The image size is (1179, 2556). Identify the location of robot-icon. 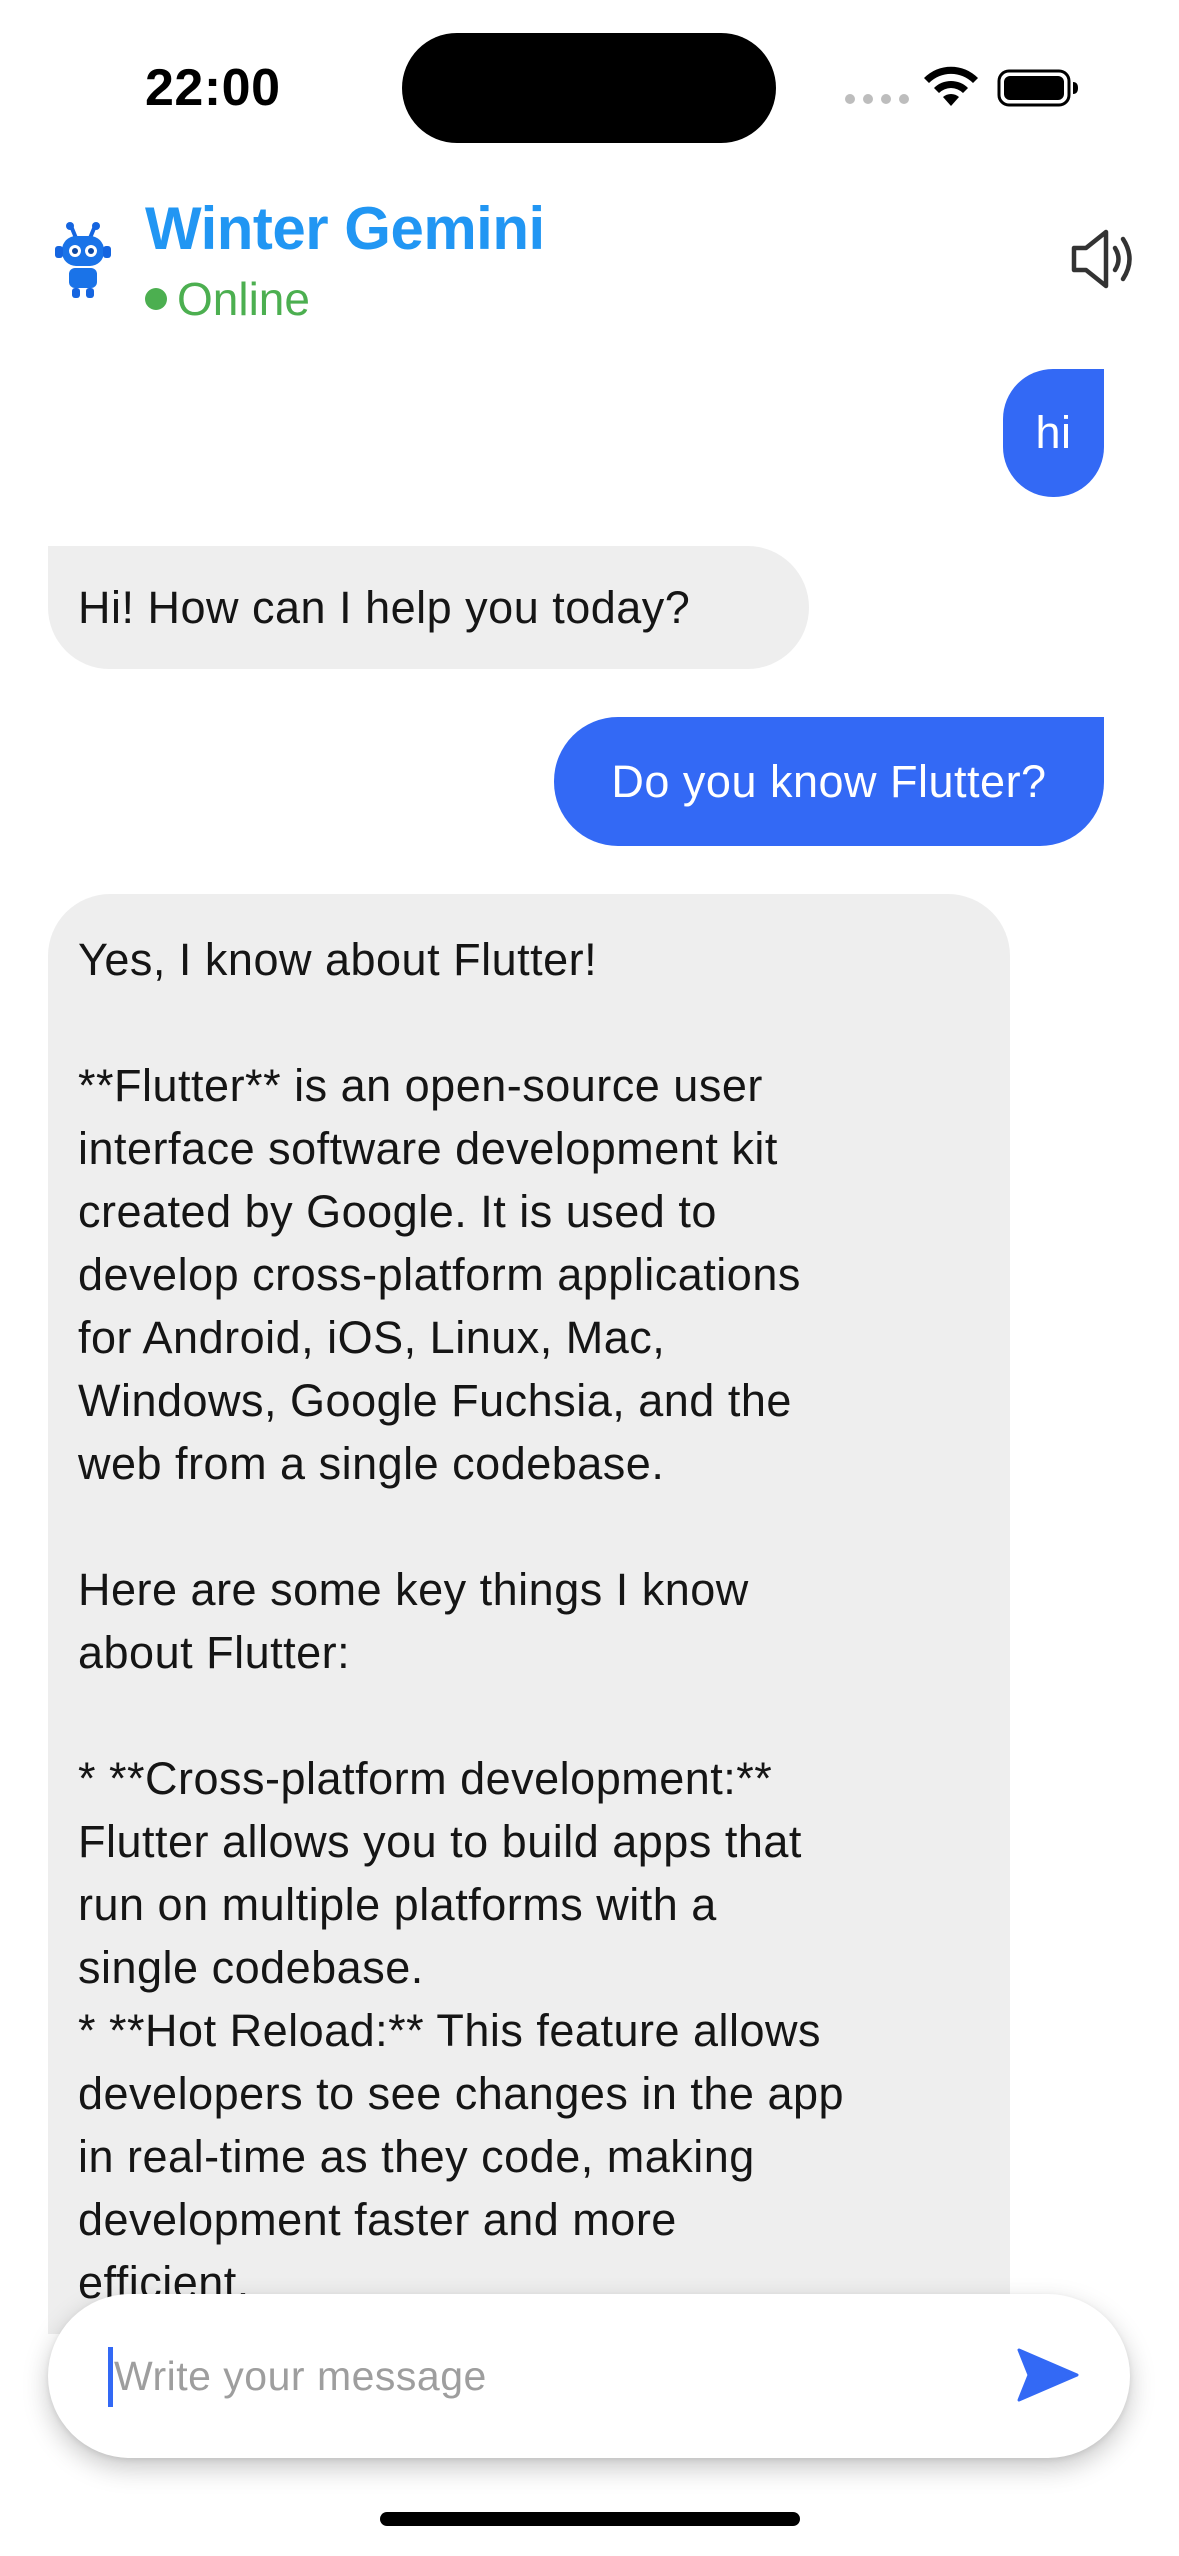
(83, 260).